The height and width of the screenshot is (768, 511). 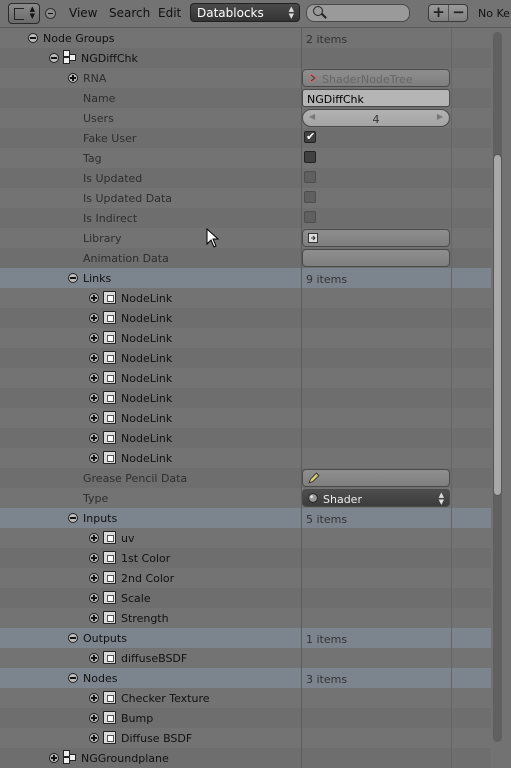 What do you see at coordinates (245, 738) in the screenshot?
I see `list-item: Diffuse BSDF` at bounding box center [245, 738].